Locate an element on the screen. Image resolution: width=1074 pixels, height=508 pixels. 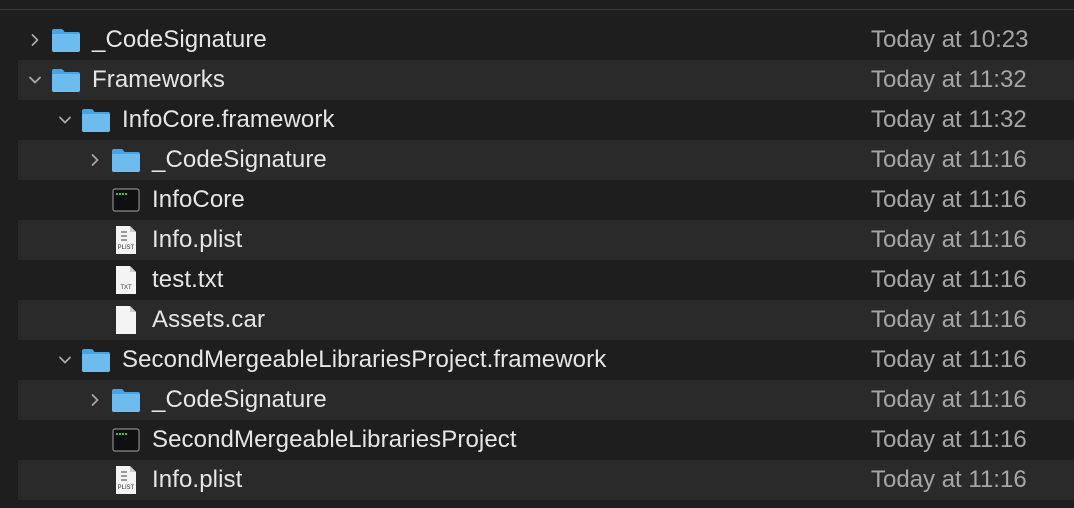
document-icon is located at coordinates (126, 320).